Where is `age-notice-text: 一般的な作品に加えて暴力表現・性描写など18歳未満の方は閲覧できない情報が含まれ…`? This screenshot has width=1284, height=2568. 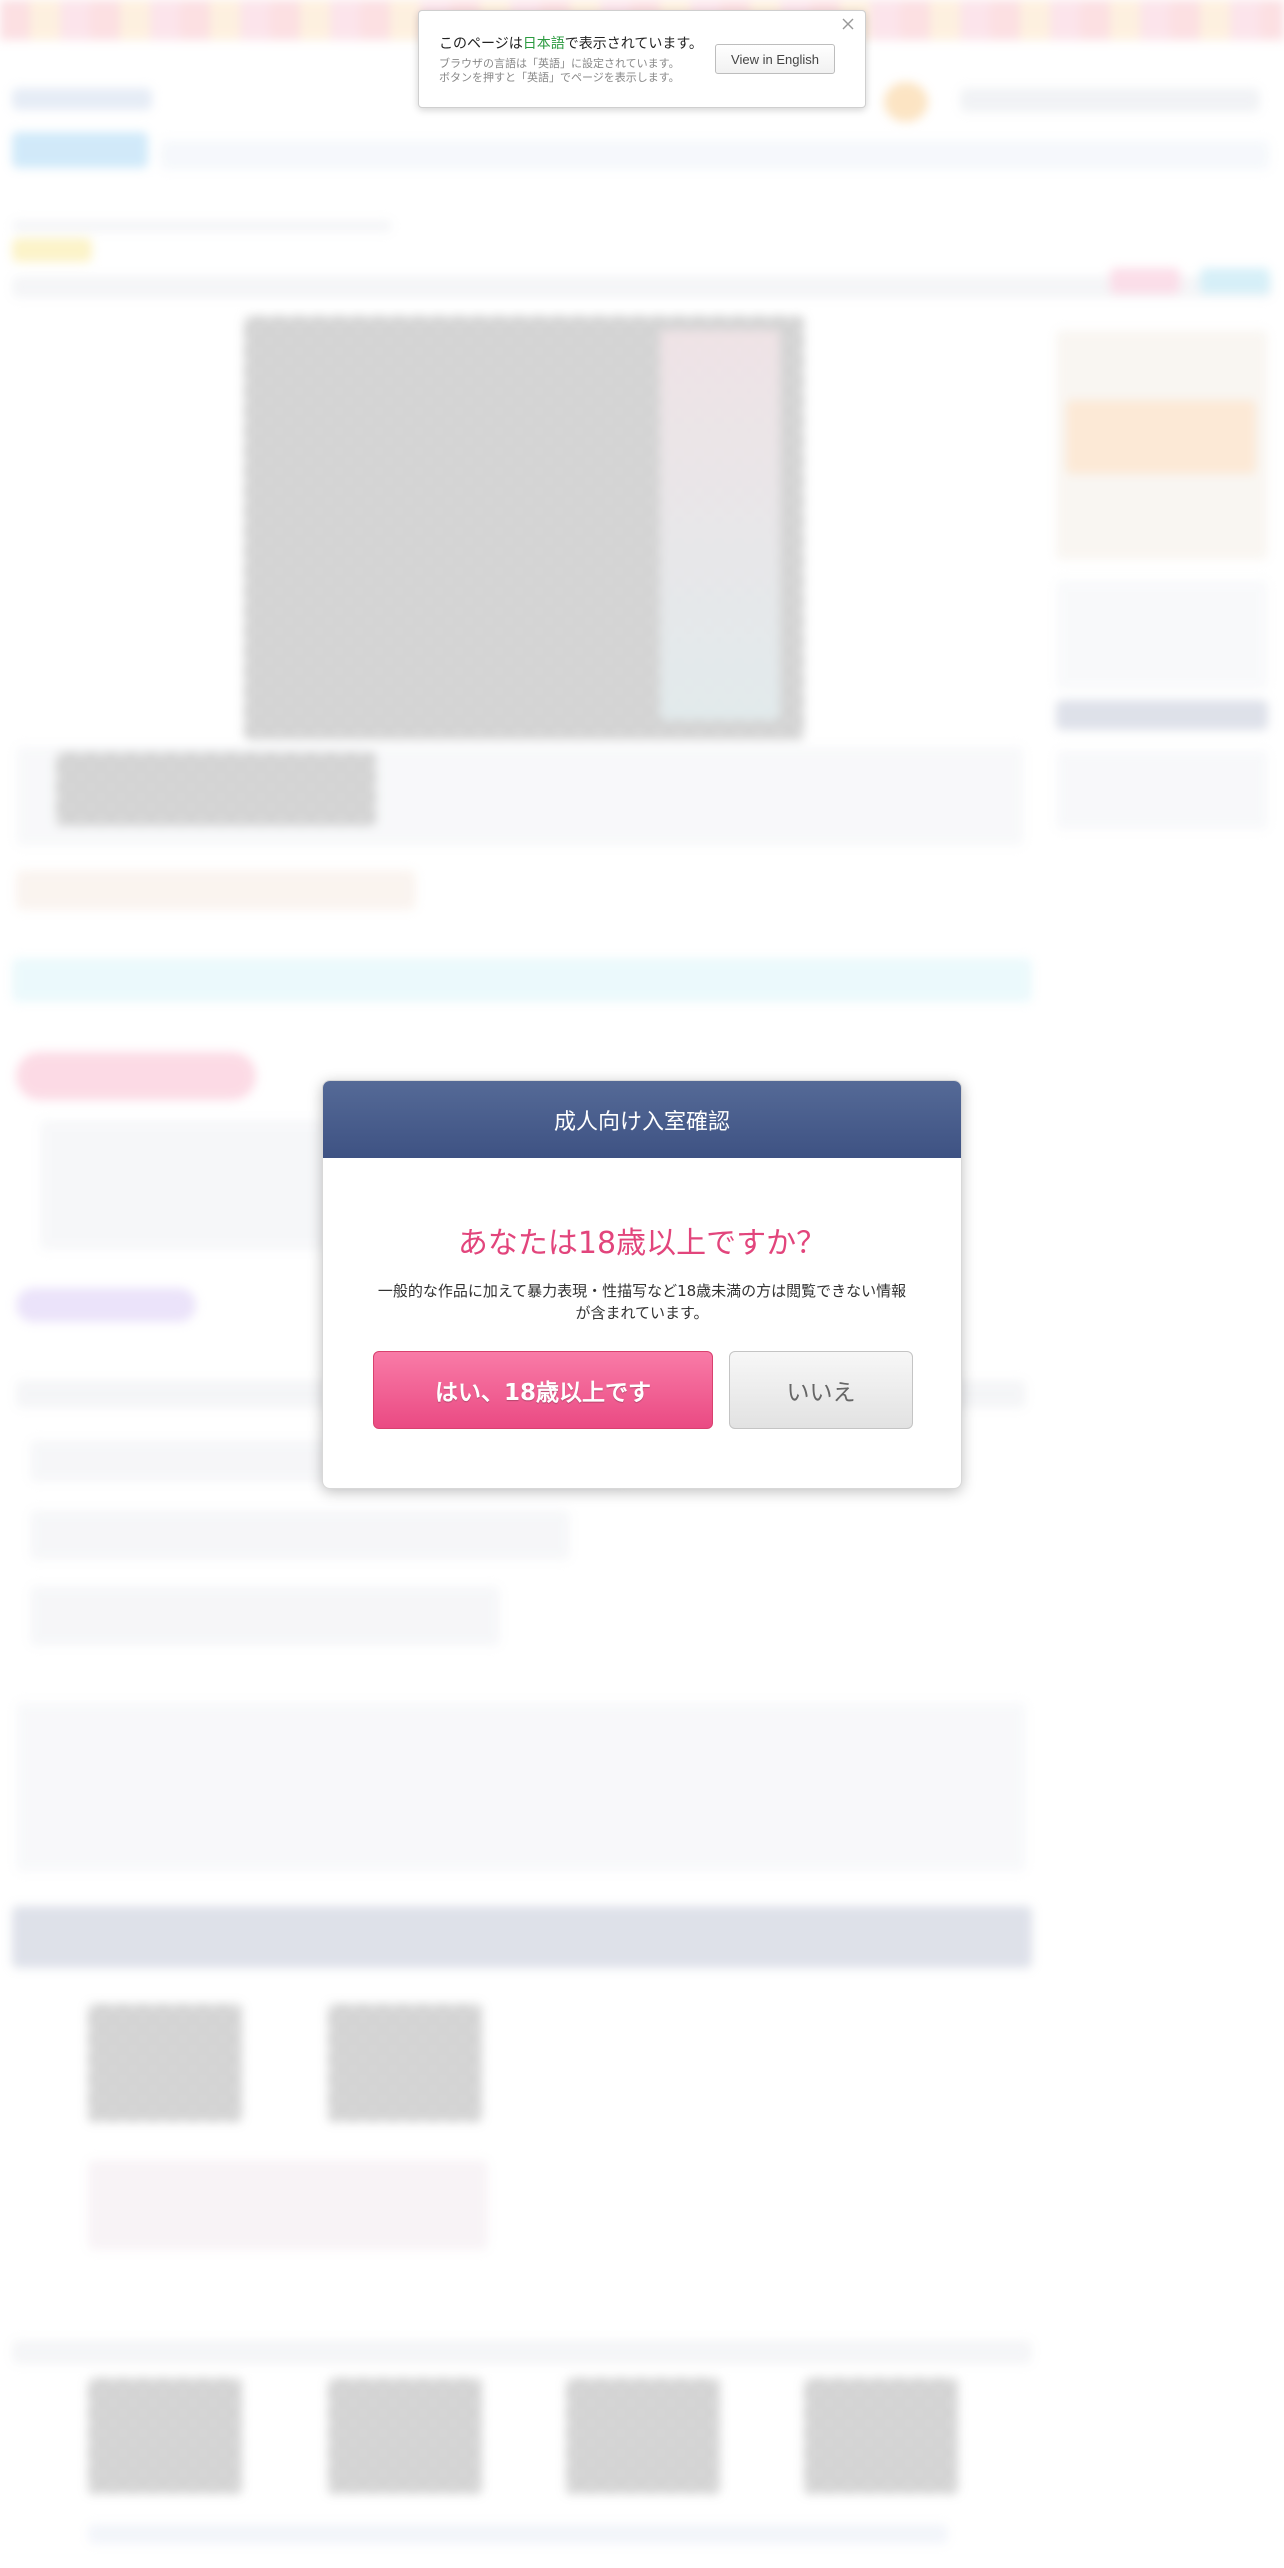 age-notice-text: 一般的な作品に加えて暴力表現・性描写など18歳未満の方は閲覧できない情報が含まれ… is located at coordinates (642, 1302).